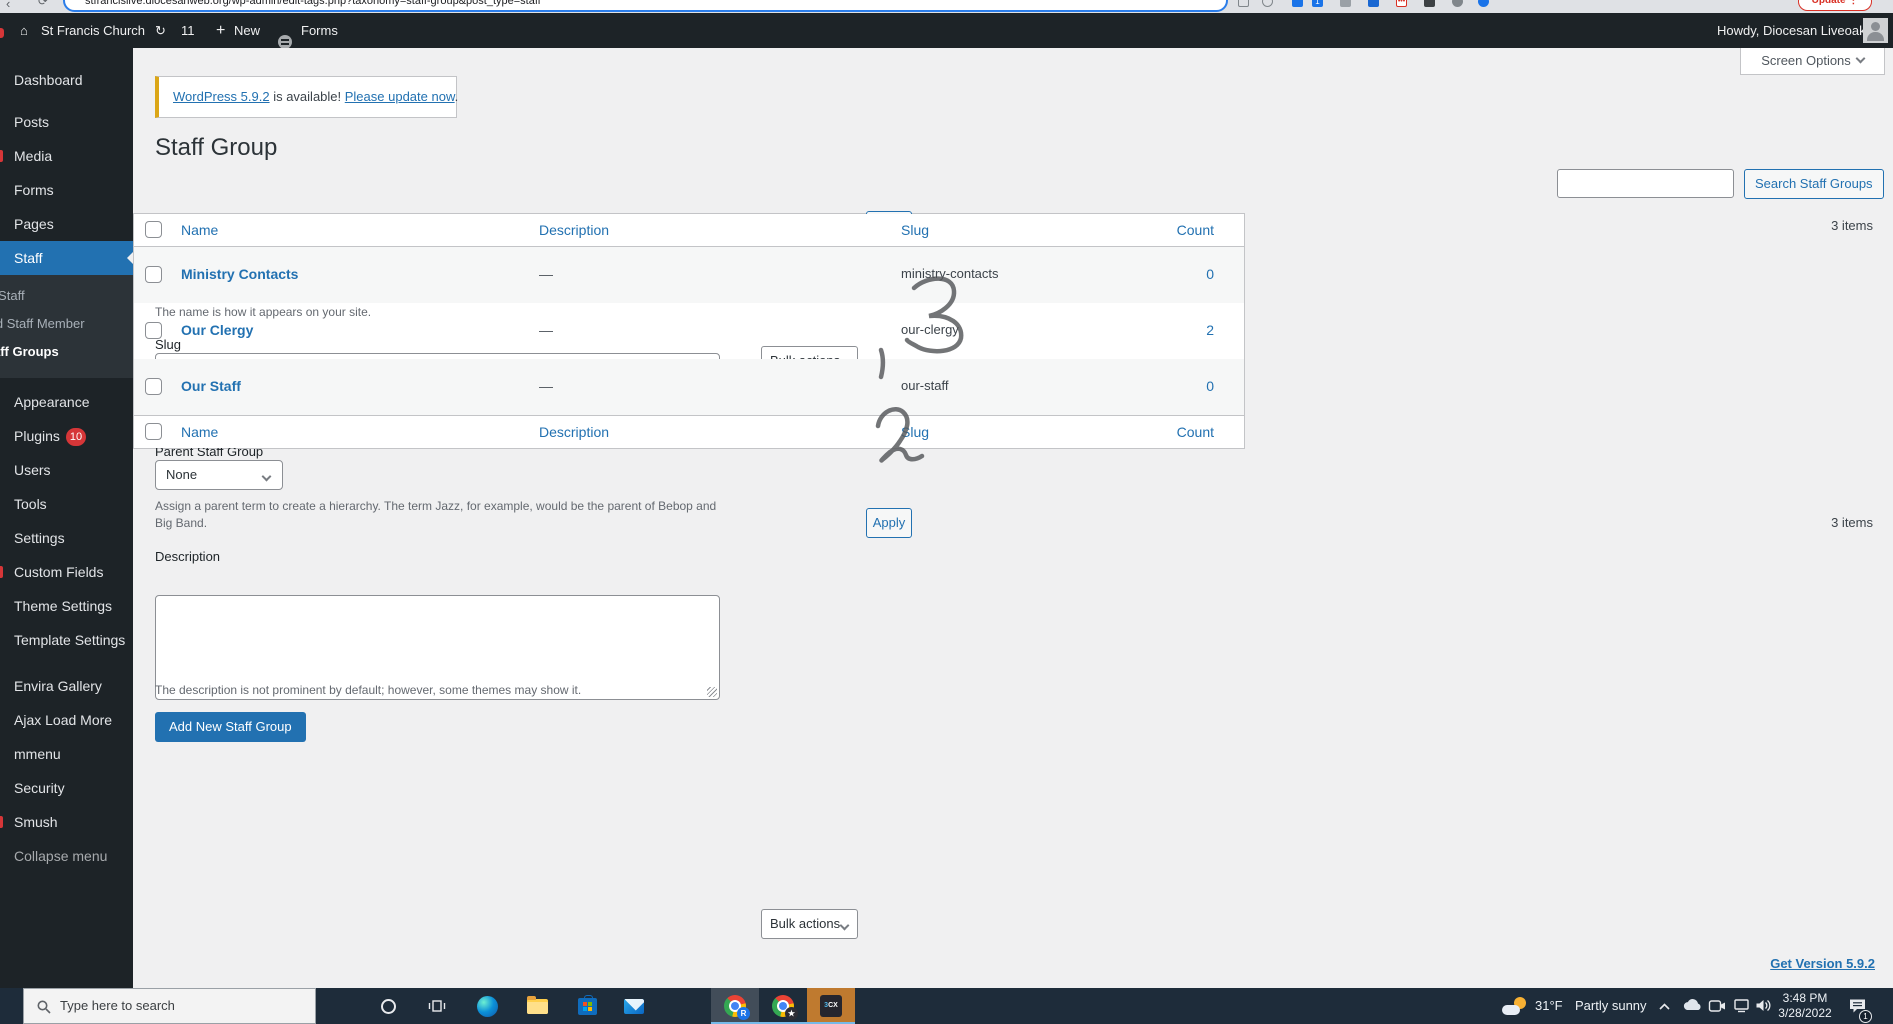  Describe the element at coordinates (1645, 183) in the screenshot. I see `search-staff-groups-input` at that location.